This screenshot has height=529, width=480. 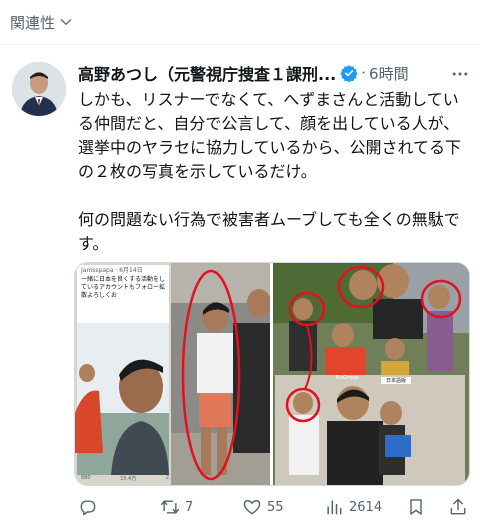 What do you see at coordinates (396, 380) in the screenshot?
I see `photo-2-sign-text: 日本語版` at bounding box center [396, 380].